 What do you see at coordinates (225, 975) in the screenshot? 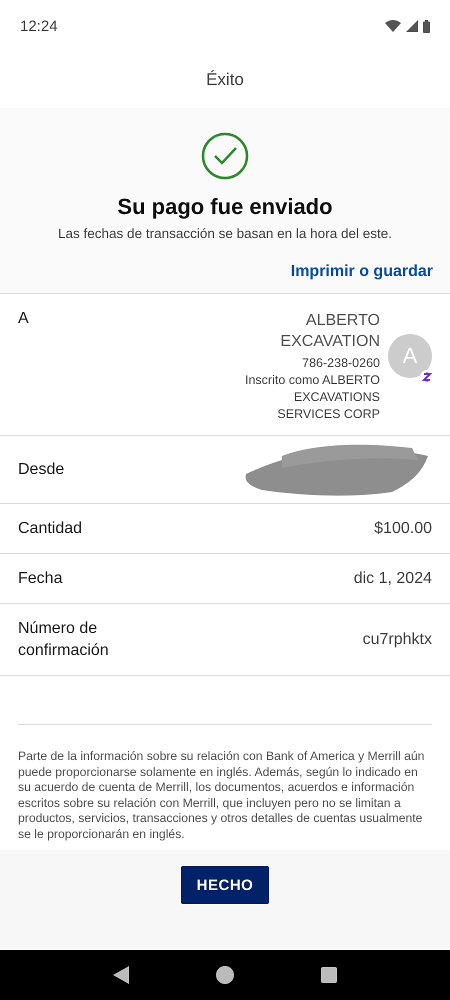
I see `home-icon` at bounding box center [225, 975].